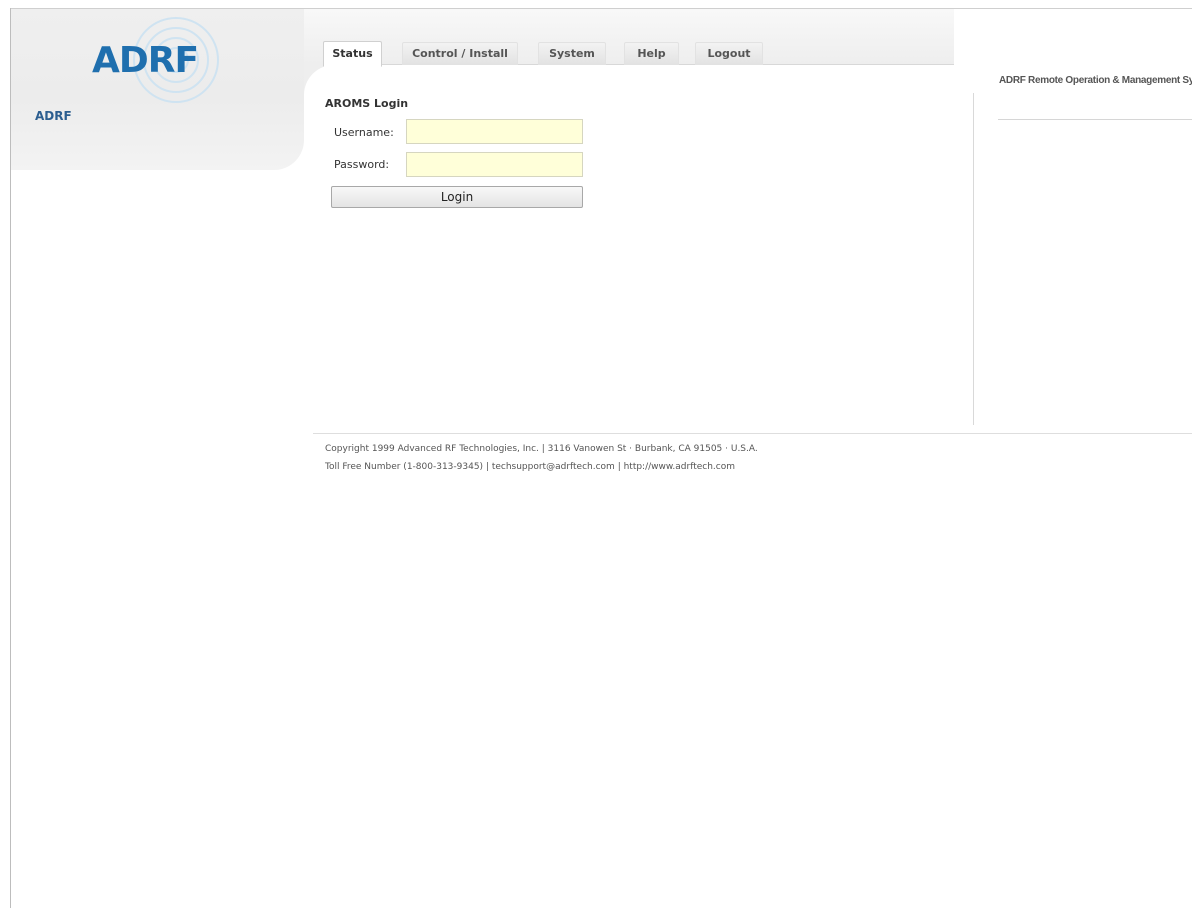  What do you see at coordinates (494, 164) in the screenshot?
I see `password-input` at bounding box center [494, 164].